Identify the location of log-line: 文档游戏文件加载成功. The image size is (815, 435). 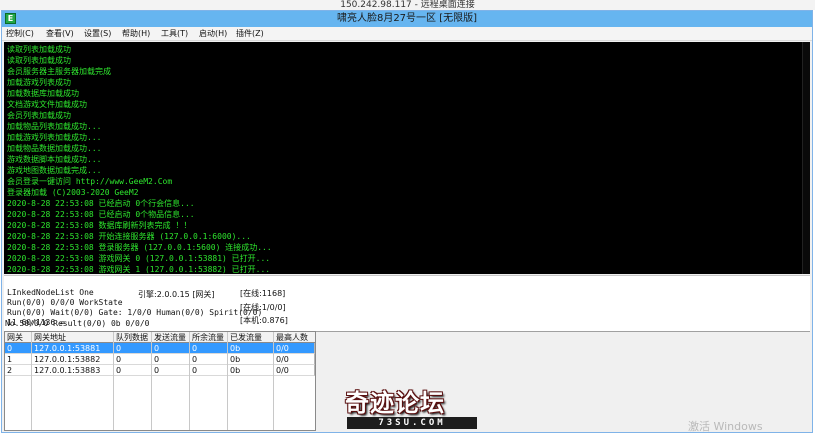
(47, 104).